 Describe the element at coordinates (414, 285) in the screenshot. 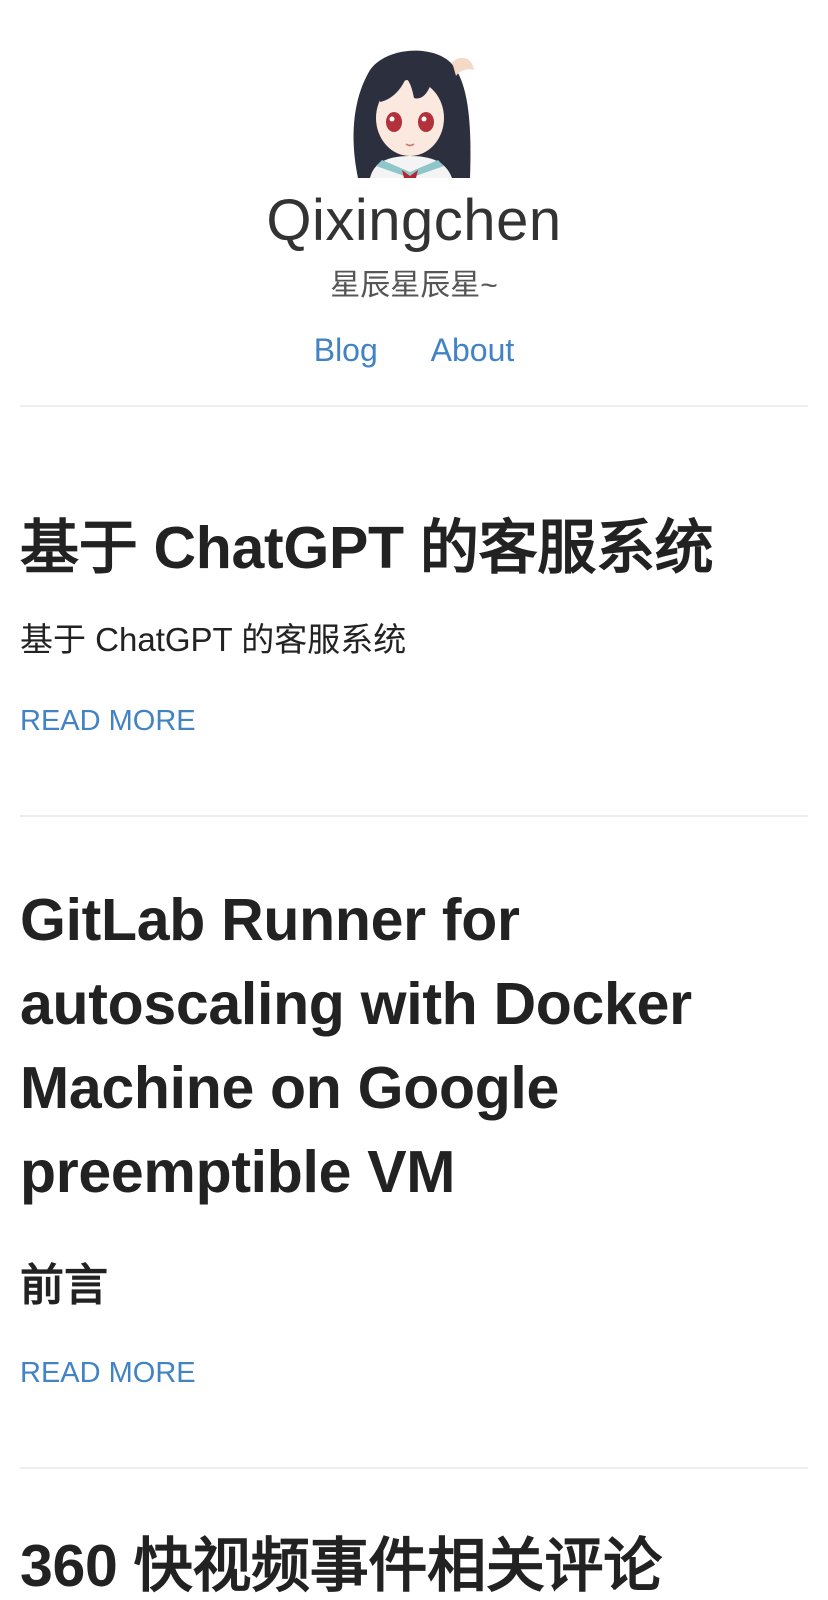

I see `site-subtitle: 星辰星辰星~` at that location.